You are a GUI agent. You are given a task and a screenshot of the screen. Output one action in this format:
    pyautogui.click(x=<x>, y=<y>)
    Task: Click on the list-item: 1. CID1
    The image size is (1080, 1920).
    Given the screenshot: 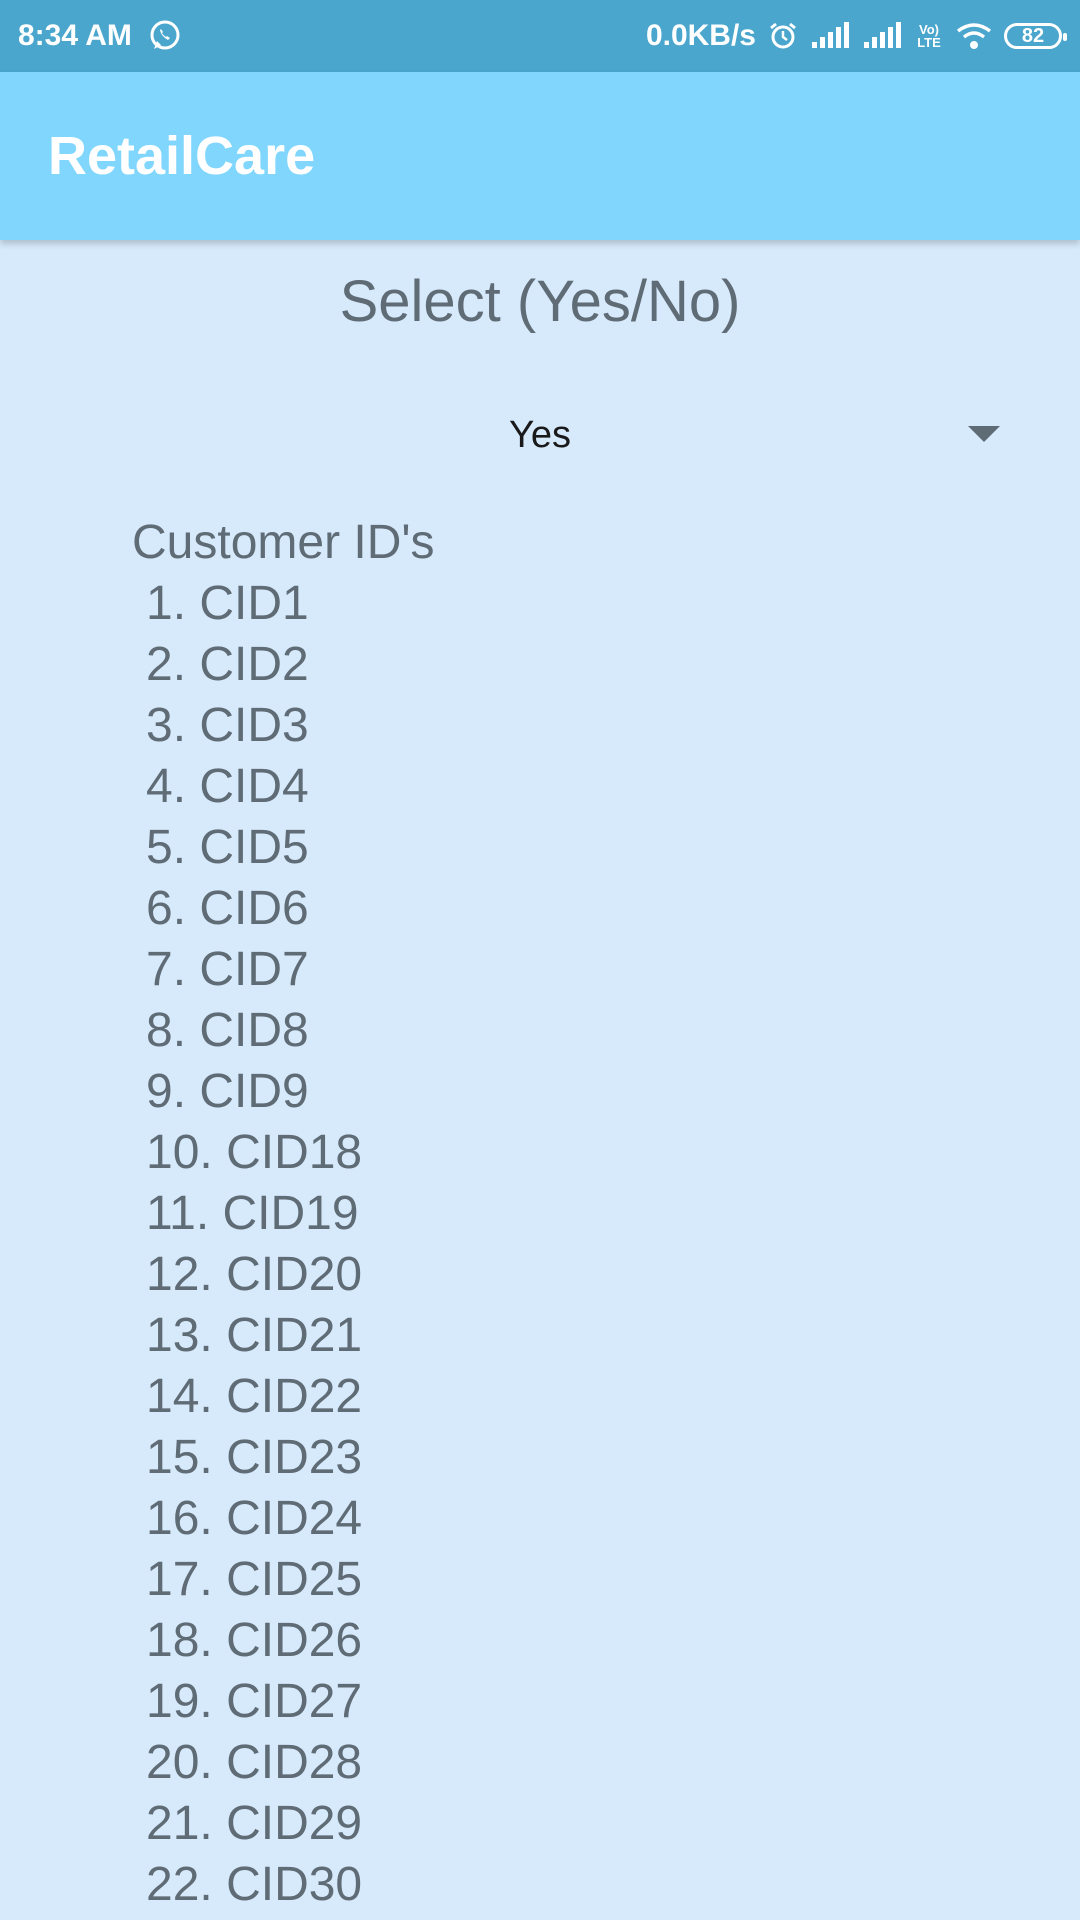 What is the action you would take?
    pyautogui.click(x=227, y=603)
    